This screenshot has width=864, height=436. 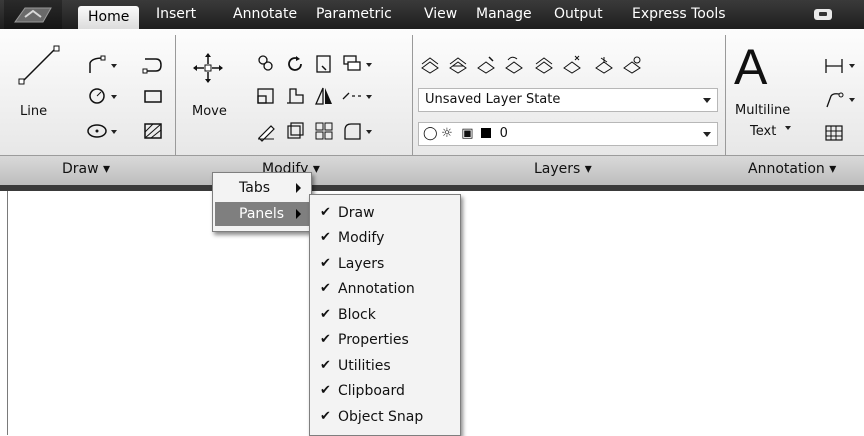 I want to click on submenu-item-clipboard: ✔ Clipboard, so click(x=385, y=391).